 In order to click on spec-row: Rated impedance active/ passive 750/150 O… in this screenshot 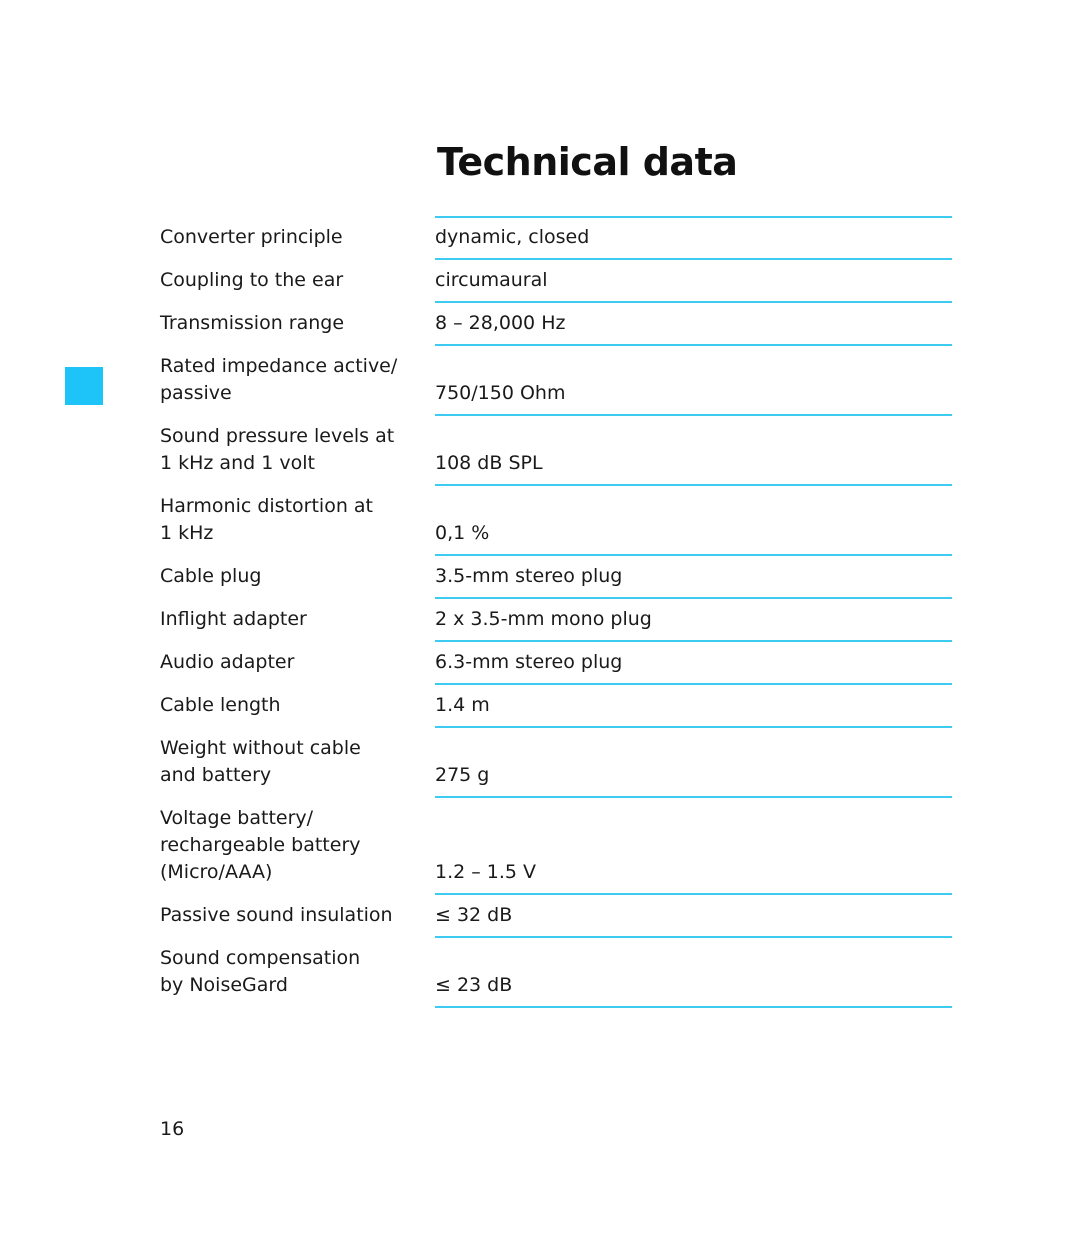, I will do `click(556, 380)`.